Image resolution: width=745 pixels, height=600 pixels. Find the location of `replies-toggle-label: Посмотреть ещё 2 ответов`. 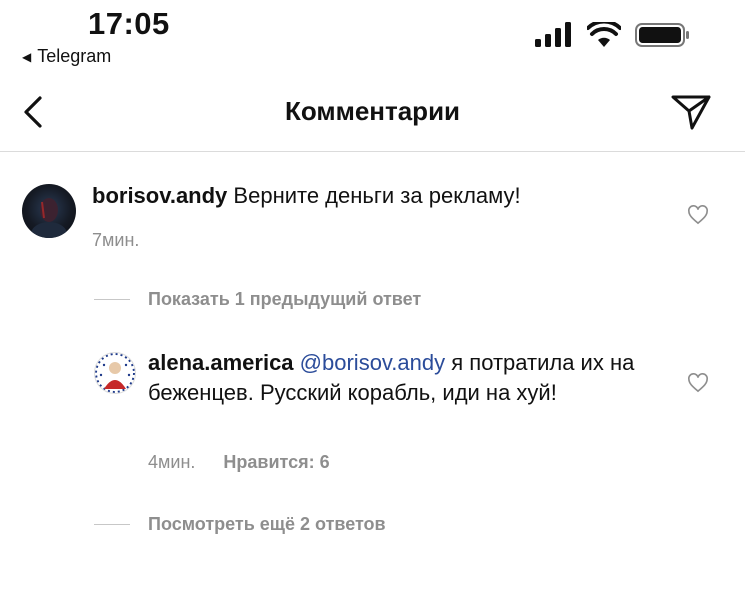

replies-toggle-label: Посмотреть ещё 2 ответов is located at coordinates (267, 524).